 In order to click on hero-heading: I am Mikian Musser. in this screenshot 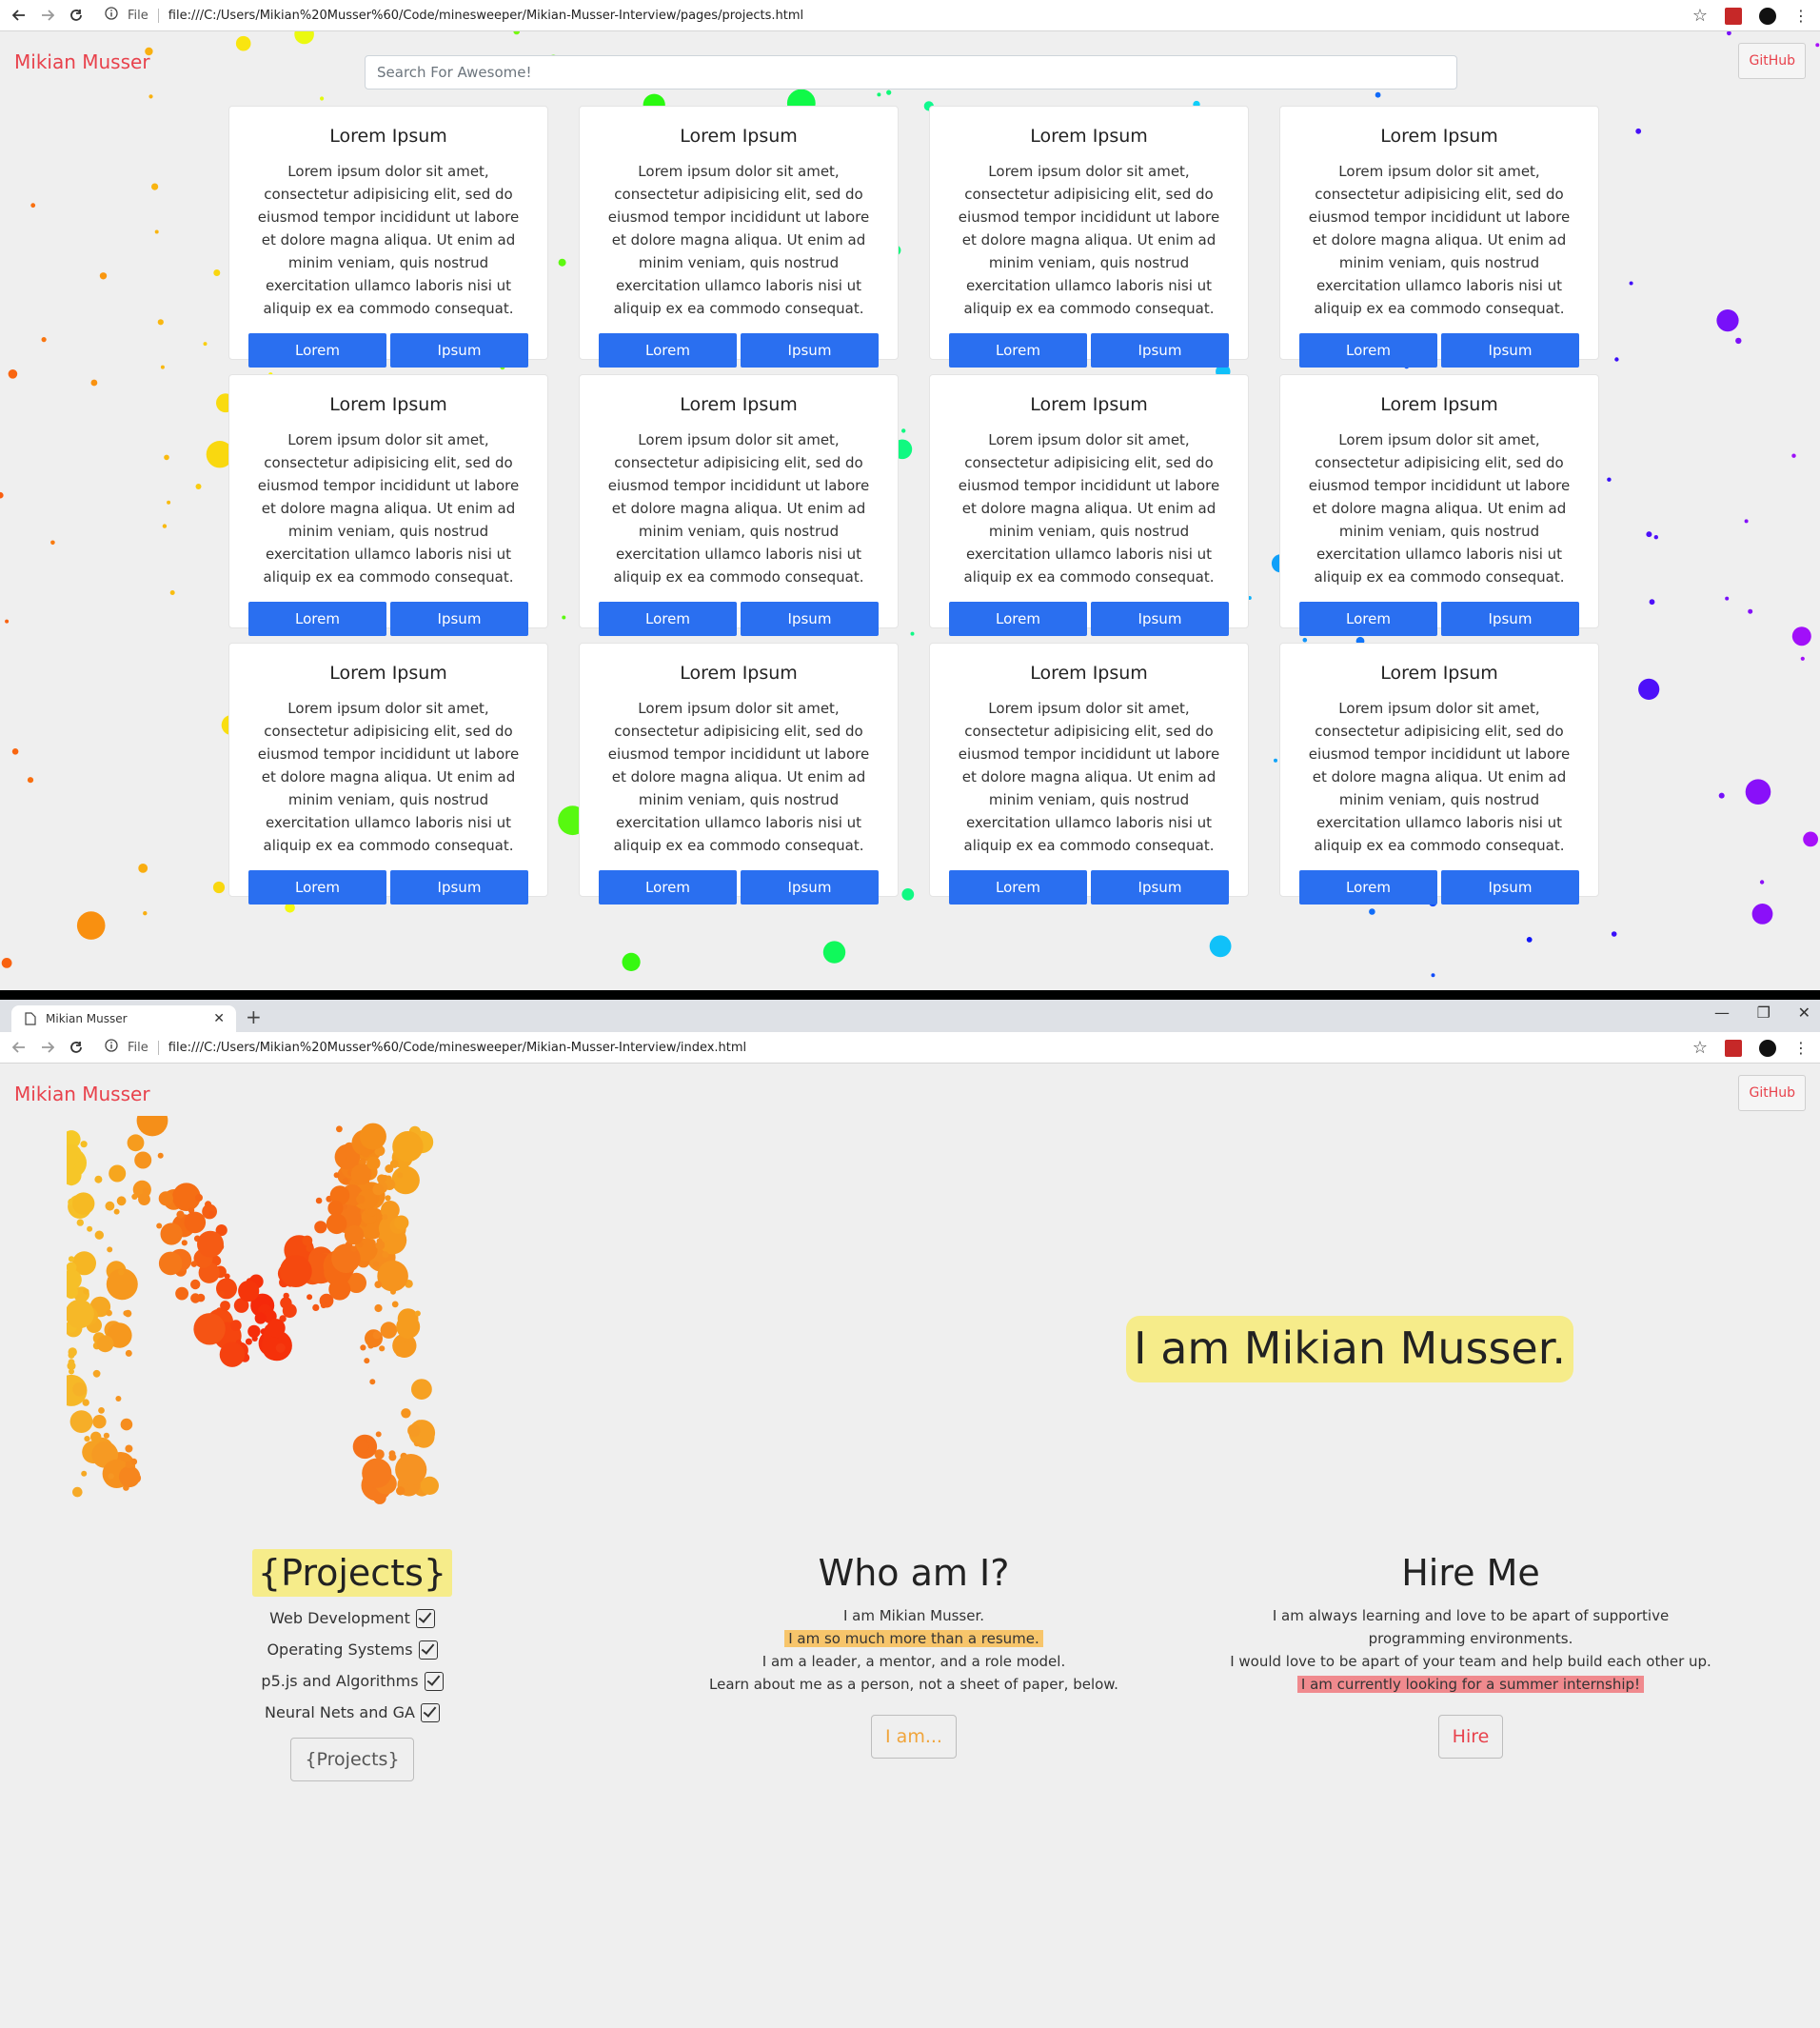, I will do `click(1350, 1349)`.